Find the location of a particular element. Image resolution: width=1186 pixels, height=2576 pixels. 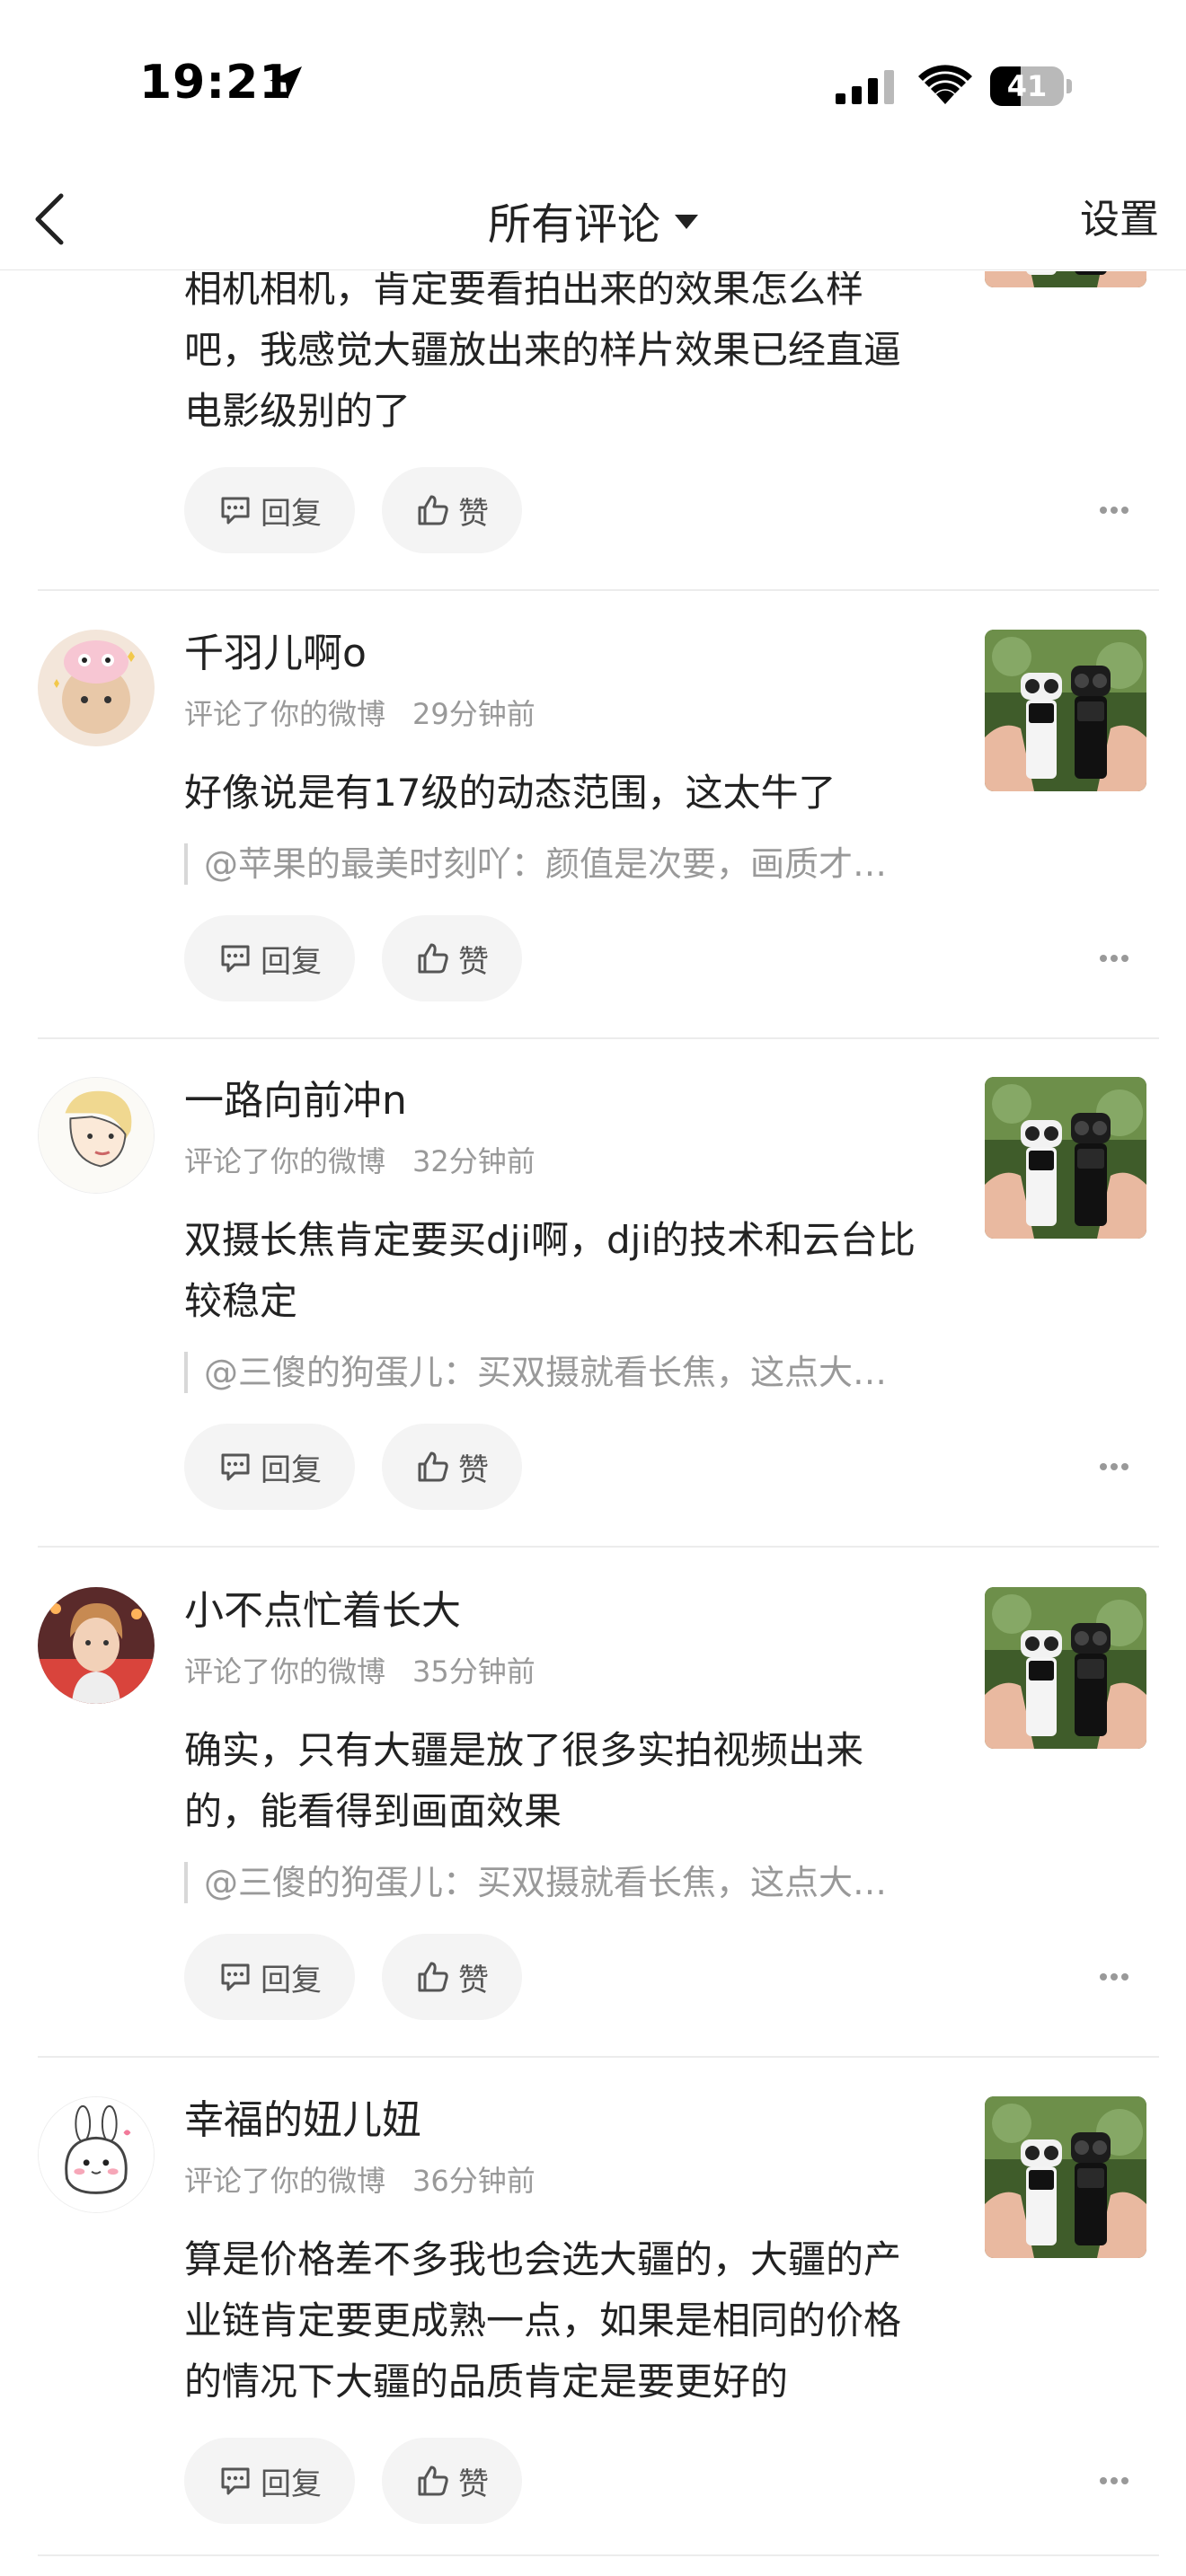

location-arrow-icon is located at coordinates (286, 82).